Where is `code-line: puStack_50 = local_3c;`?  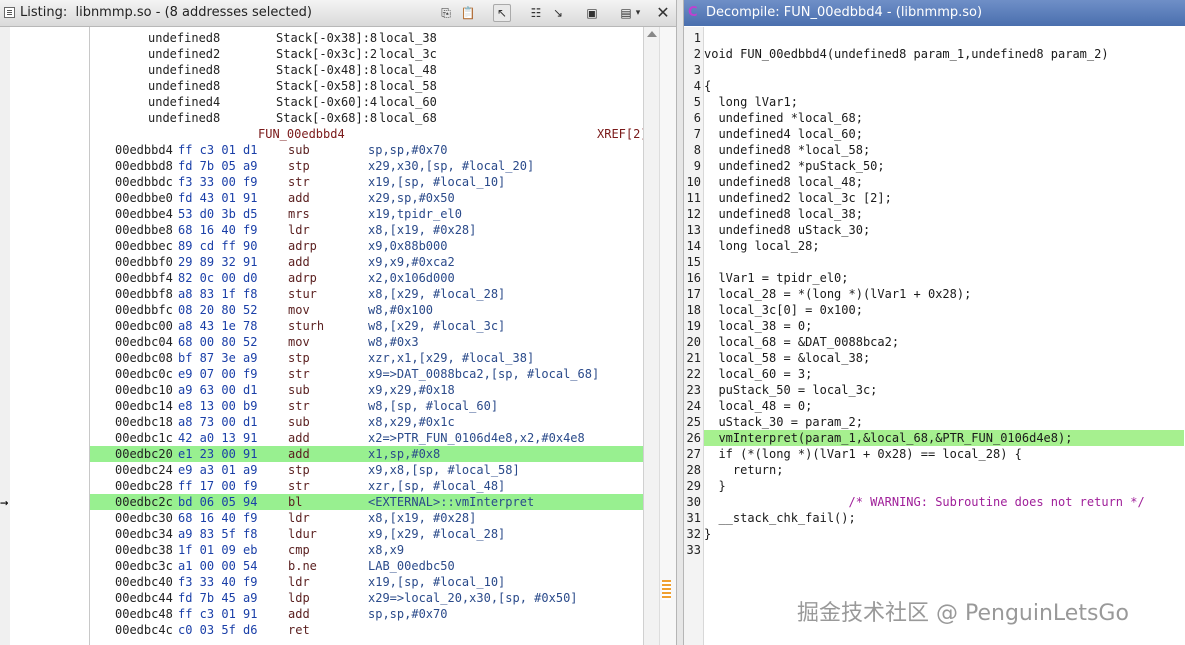 code-line: puStack_50 = local_3c; is located at coordinates (944, 390).